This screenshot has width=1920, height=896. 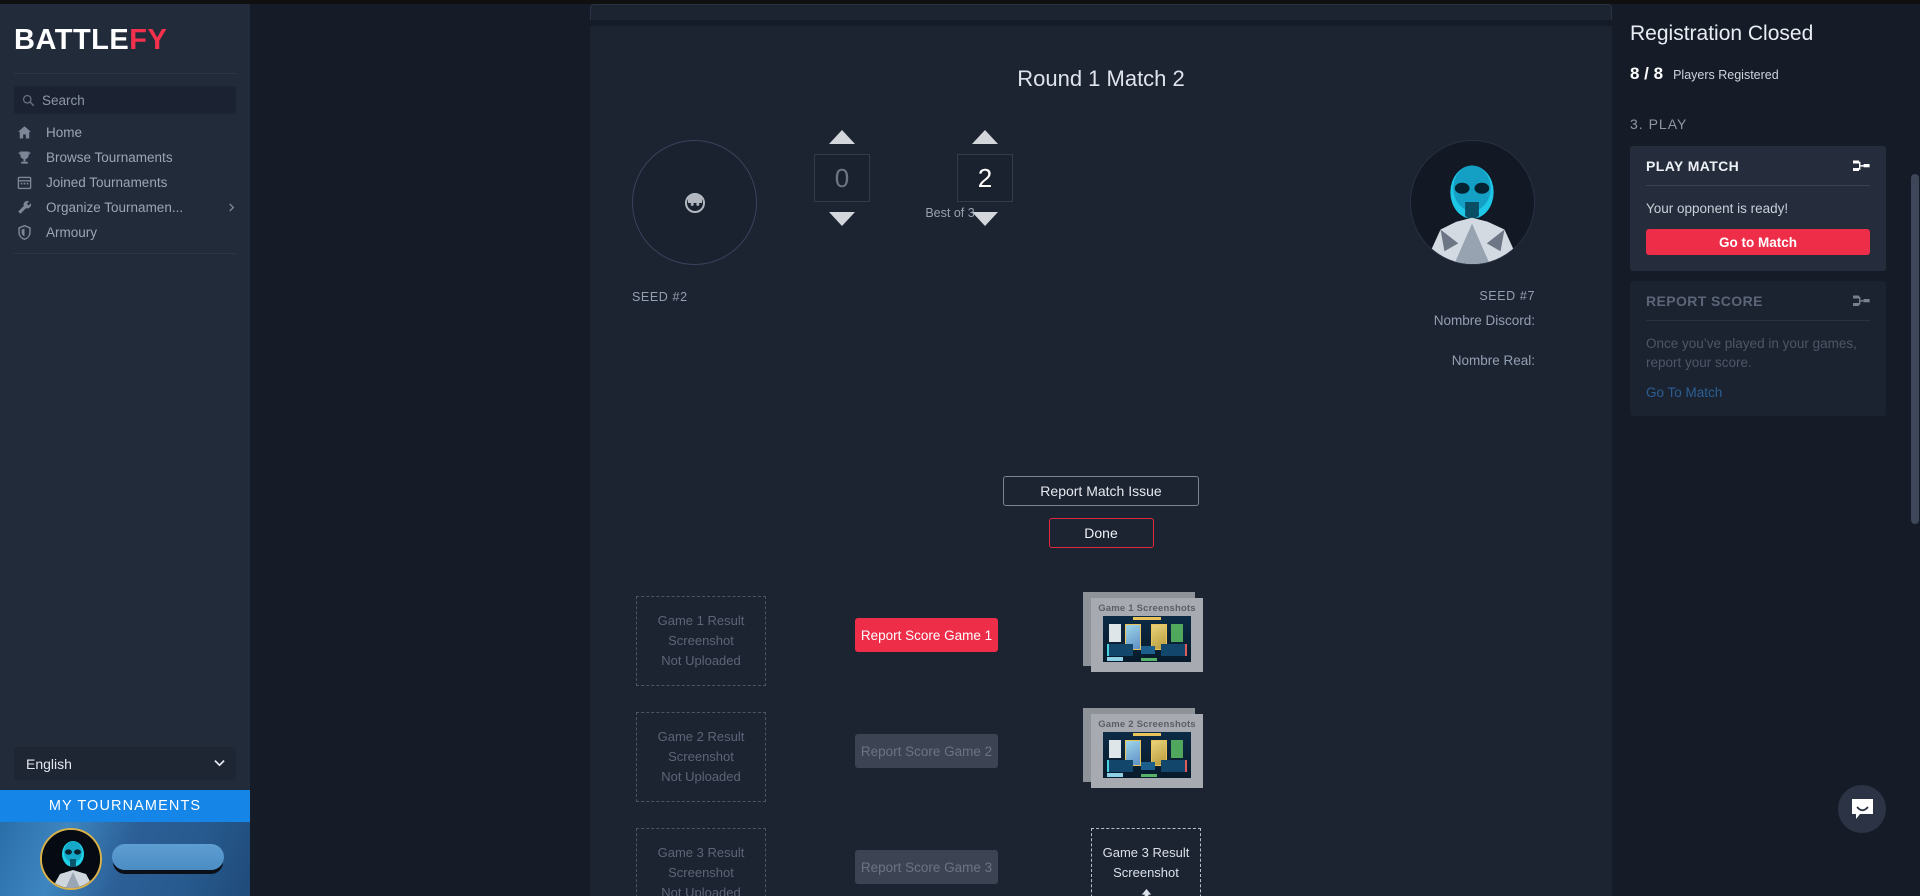 What do you see at coordinates (135, 100) in the screenshot?
I see `search-input` at bounding box center [135, 100].